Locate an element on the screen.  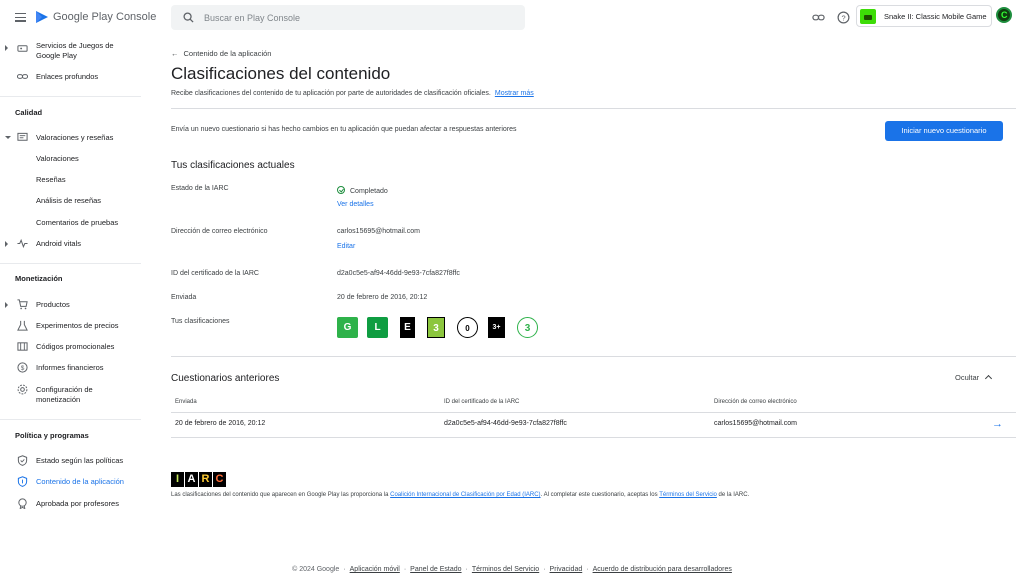
brand-name: Google Play Console is located at coordinates (104, 17).